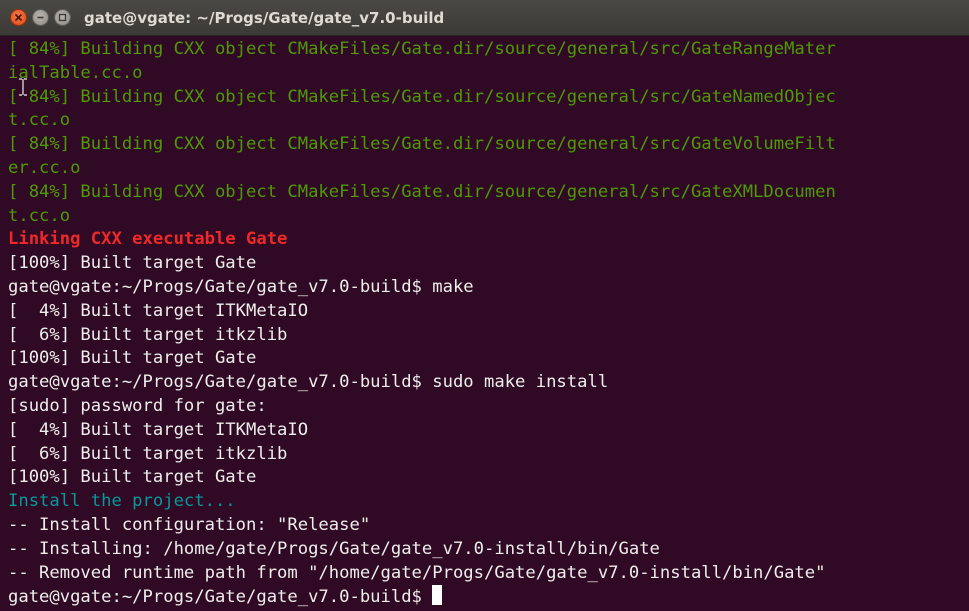 This screenshot has width=969, height=611. Describe the element at coordinates (264, 18) in the screenshot. I see `window-title: gate@vgate: ~/Progs/Gate/gate_v7.0-build` at that location.